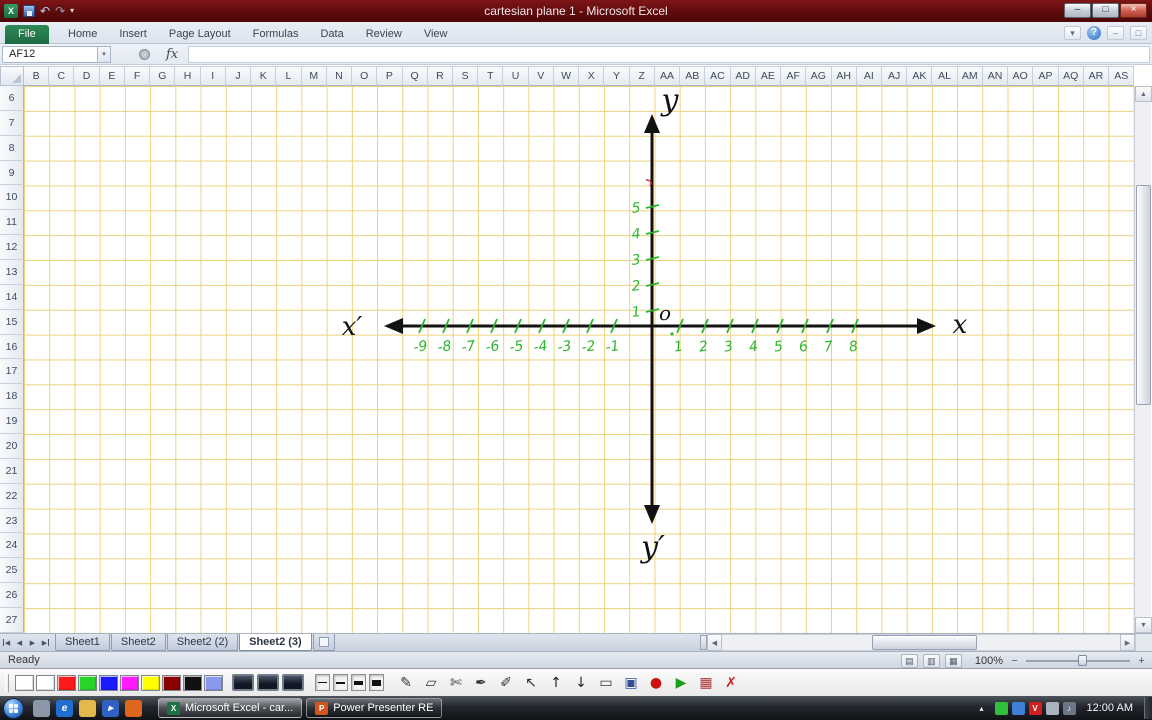  I want to click on column-header-u: U, so click(516, 76).